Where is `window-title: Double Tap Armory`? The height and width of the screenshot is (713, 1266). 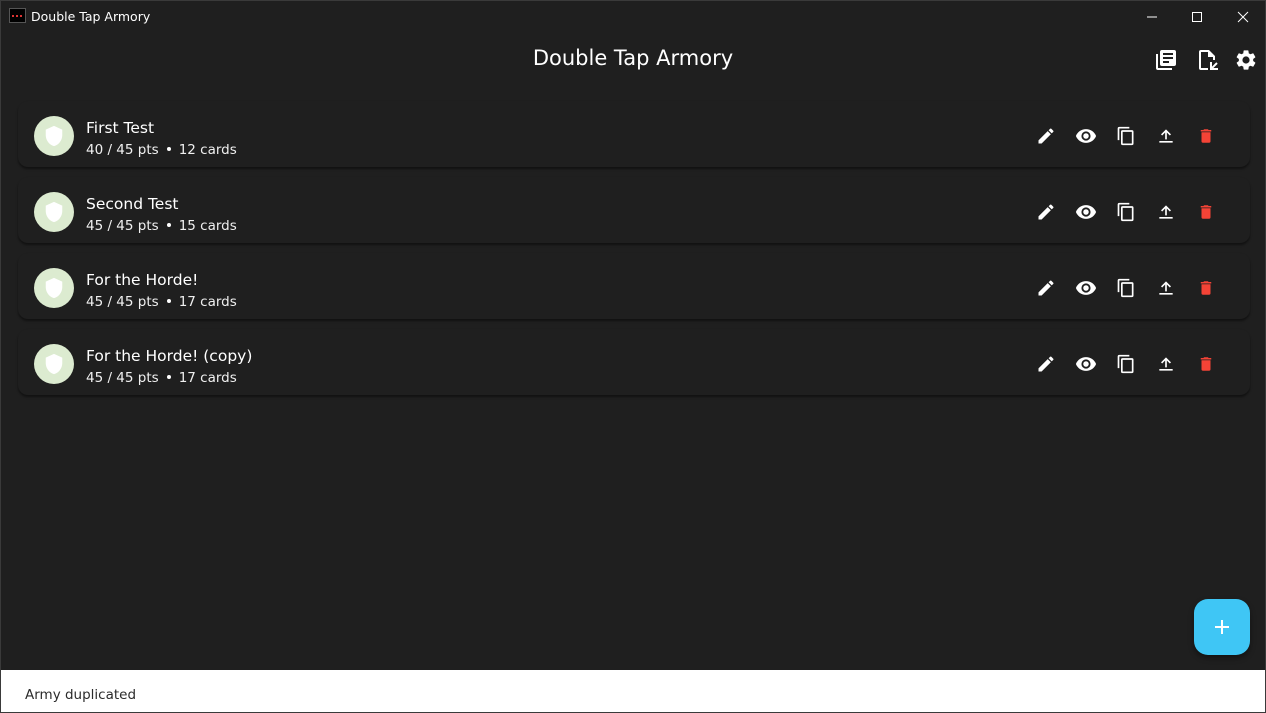
window-title: Double Tap Armory is located at coordinates (91, 16).